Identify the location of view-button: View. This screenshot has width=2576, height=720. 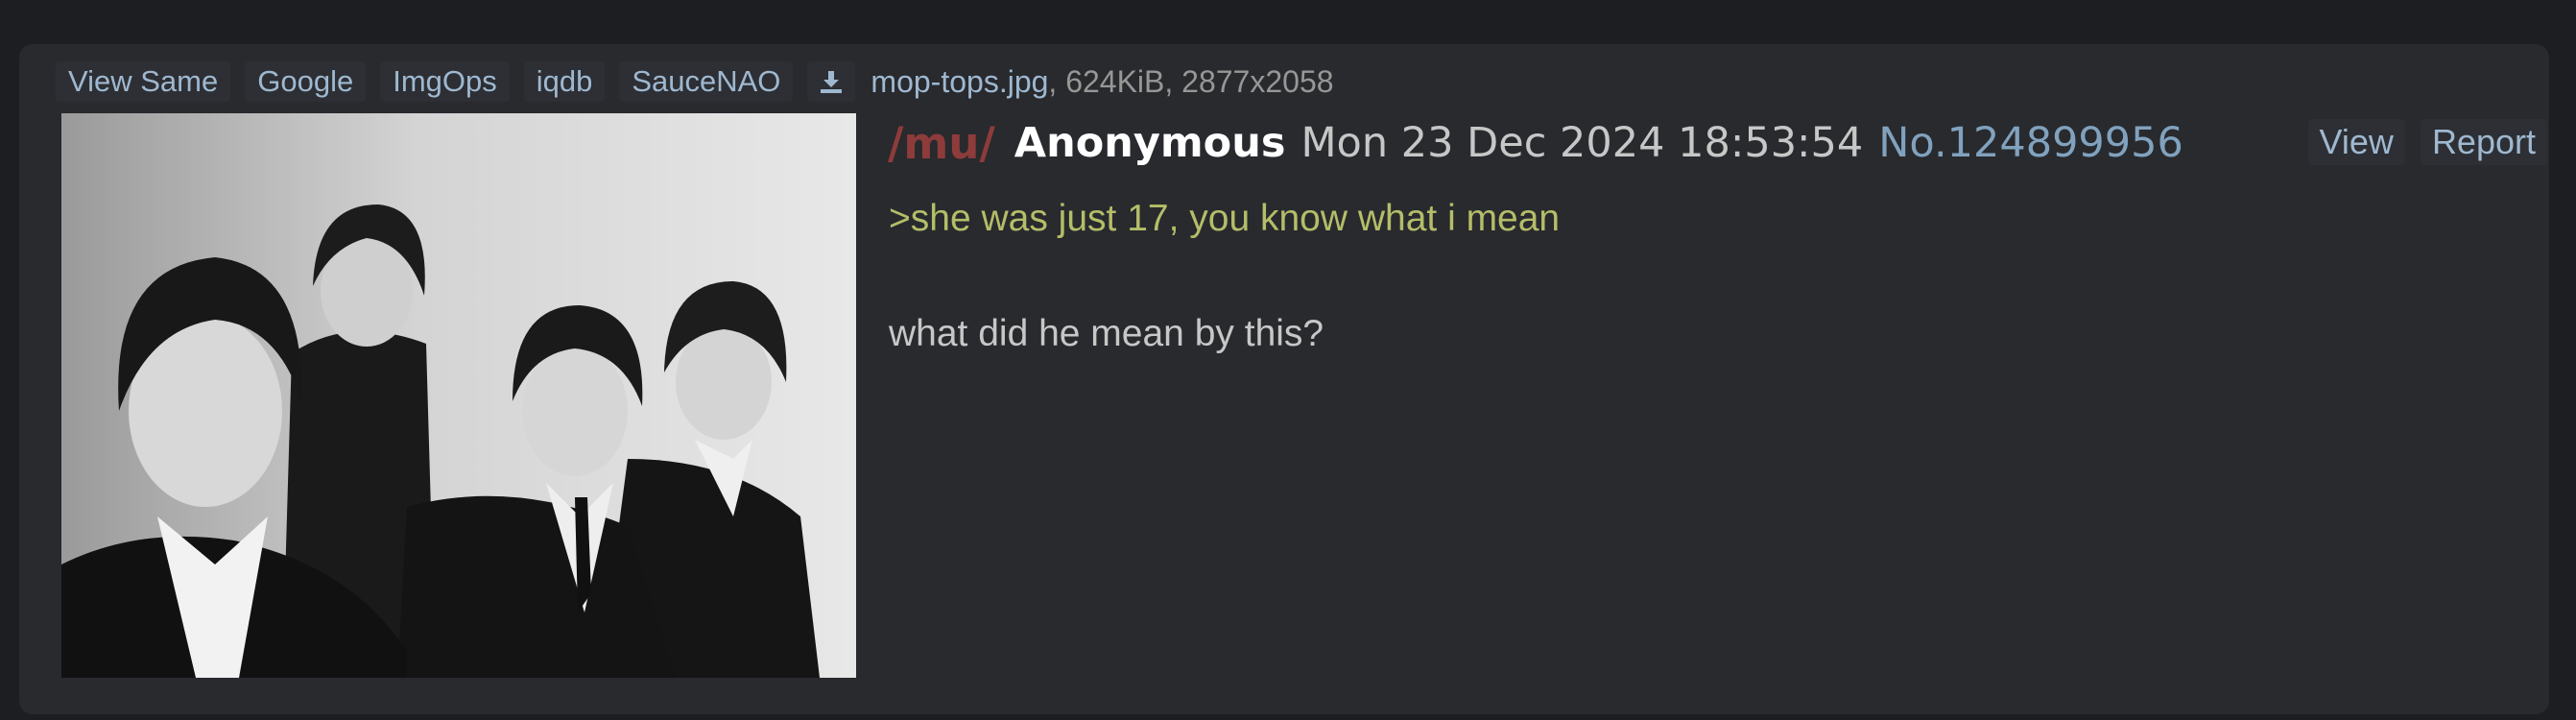
(2356, 142).